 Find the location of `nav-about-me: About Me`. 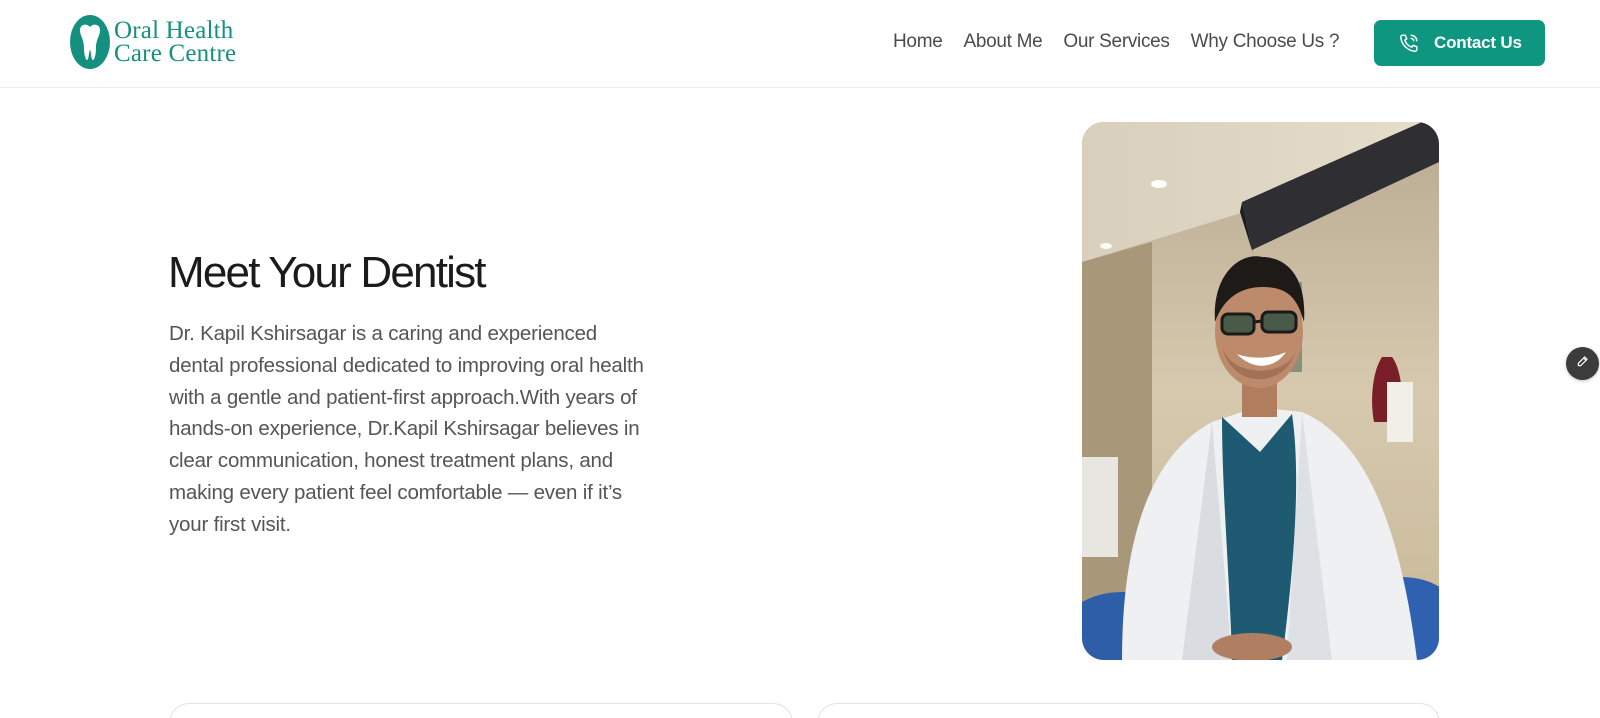

nav-about-me: About Me is located at coordinates (1002, 42).